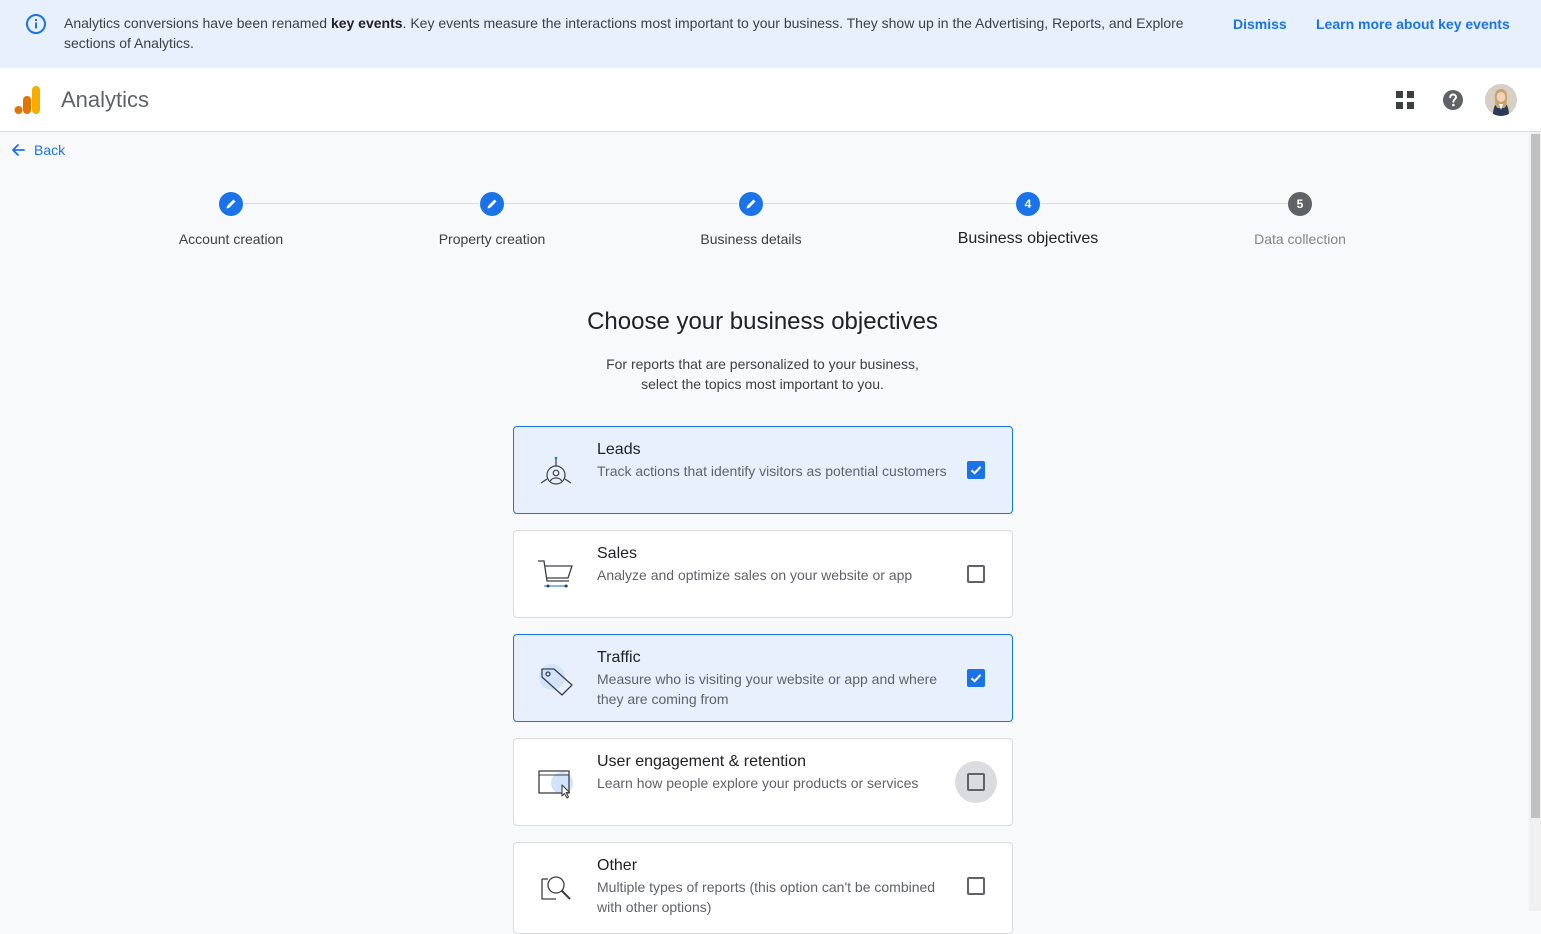 This screenshot has width=1541, height=934. Describe the element at coordinates (1300, 220) in the screenshot. I see `step-data-collection: 5 Data collection` at that location.